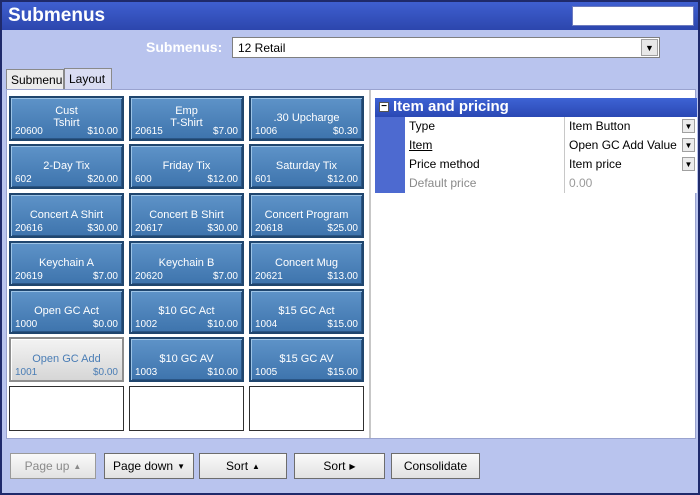 The height and width of the screenshot is (495, 700). Describe the element at coordinates (595, 164) in the screenshot. I see `property-value-text: Item price` at that location.